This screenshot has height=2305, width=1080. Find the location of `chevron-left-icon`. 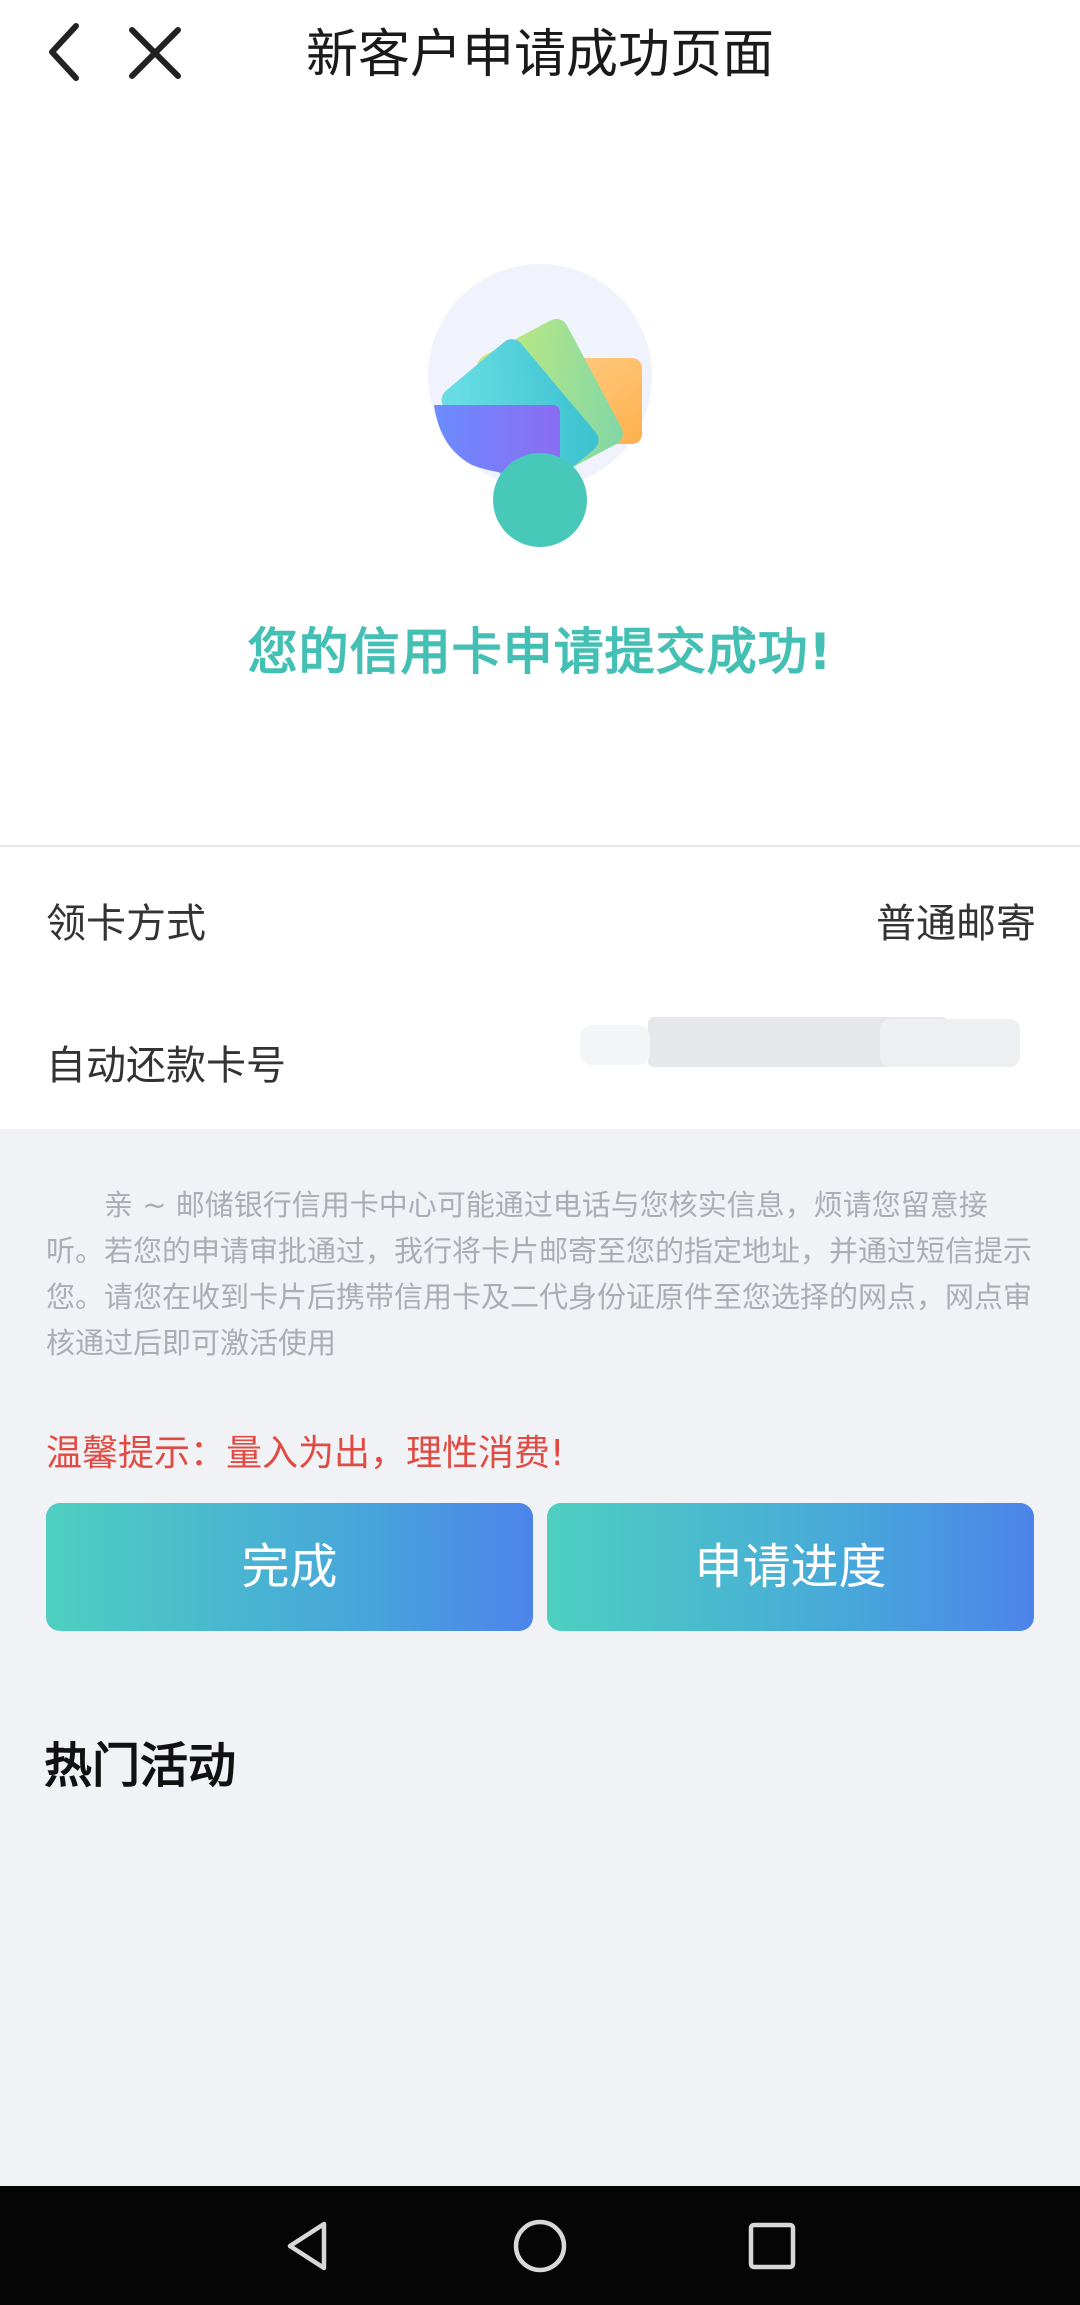

chevron-left-icon is located at coordinates (70, 52).